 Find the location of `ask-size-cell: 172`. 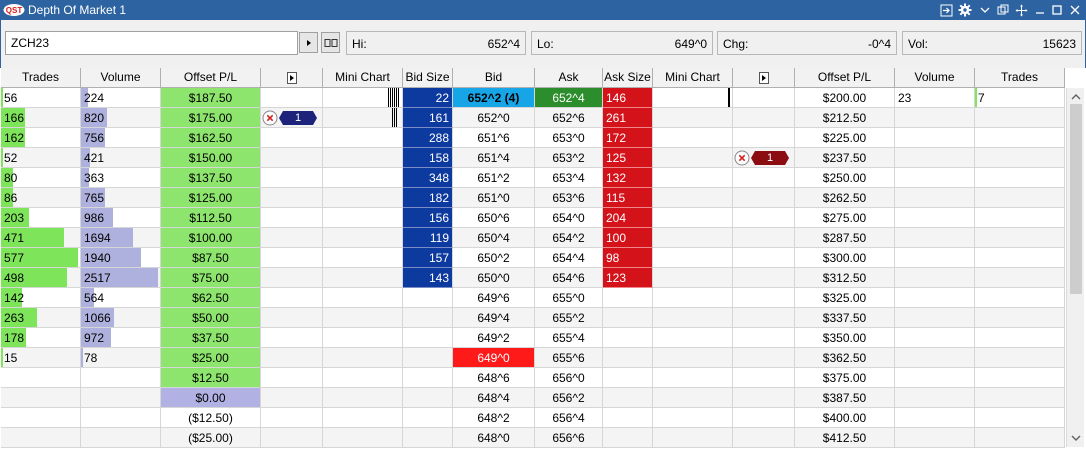

ask-size-cell: 172 is located at coordinates (628, 138).